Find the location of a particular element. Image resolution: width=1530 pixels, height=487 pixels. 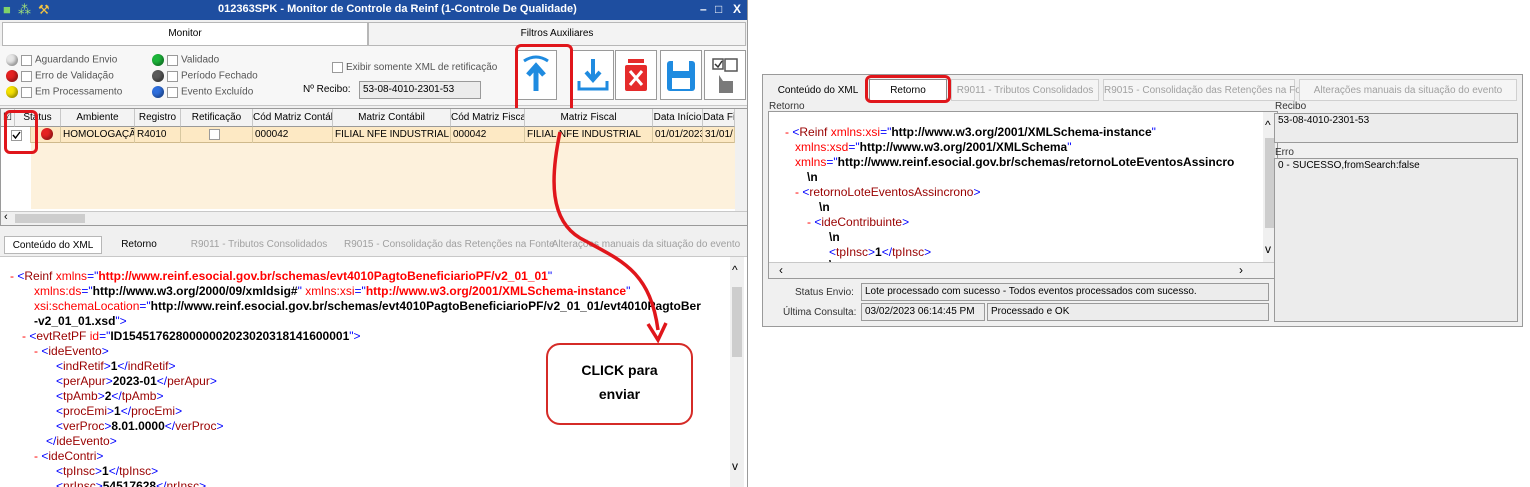

xml-line: <tpAmb>2</tpAmb> is located at coordinates (110, 396).